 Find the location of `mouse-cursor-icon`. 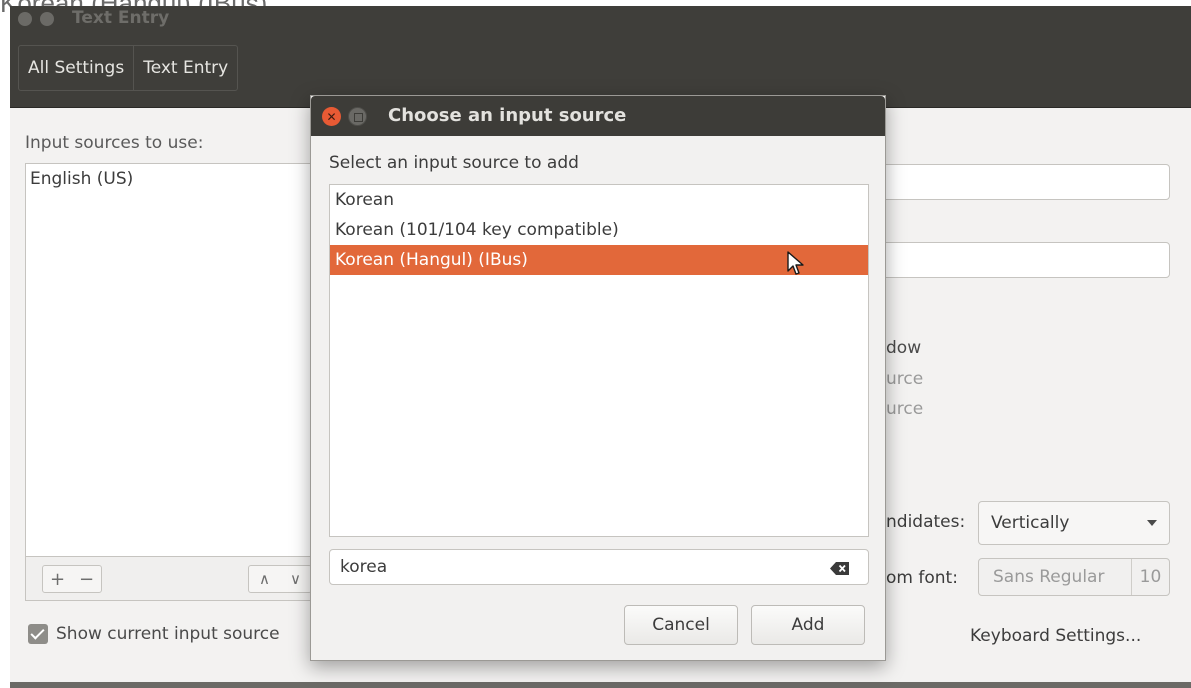

mouse-cursor-icon is located at coordinates (795, 263).